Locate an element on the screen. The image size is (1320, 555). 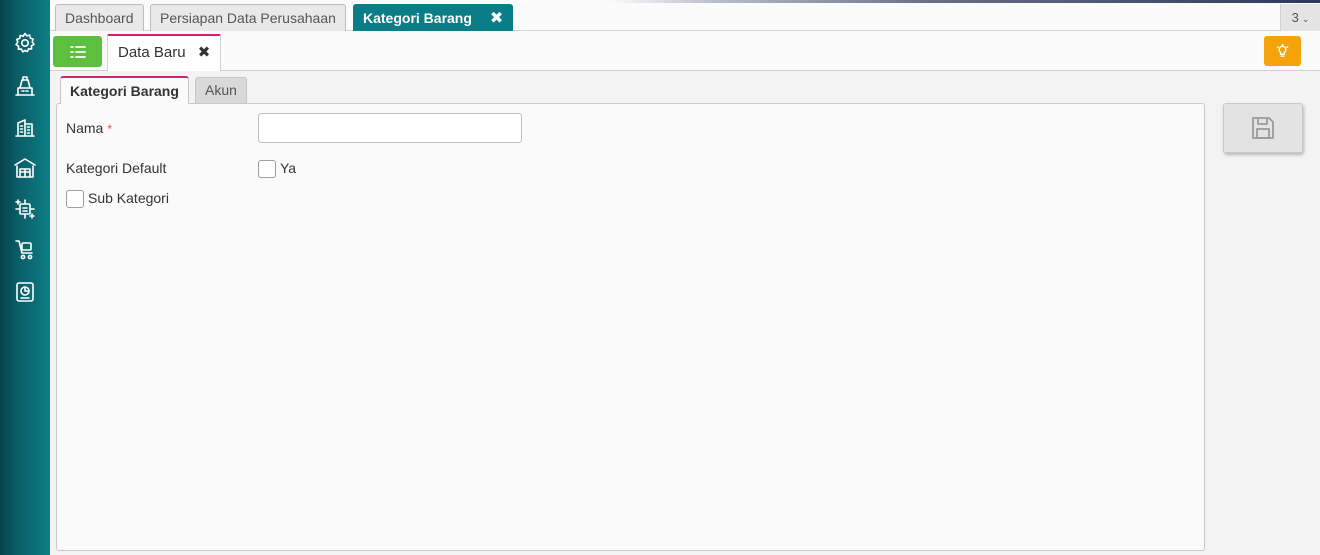
company-building-icon is located at coordinates (25, 127).